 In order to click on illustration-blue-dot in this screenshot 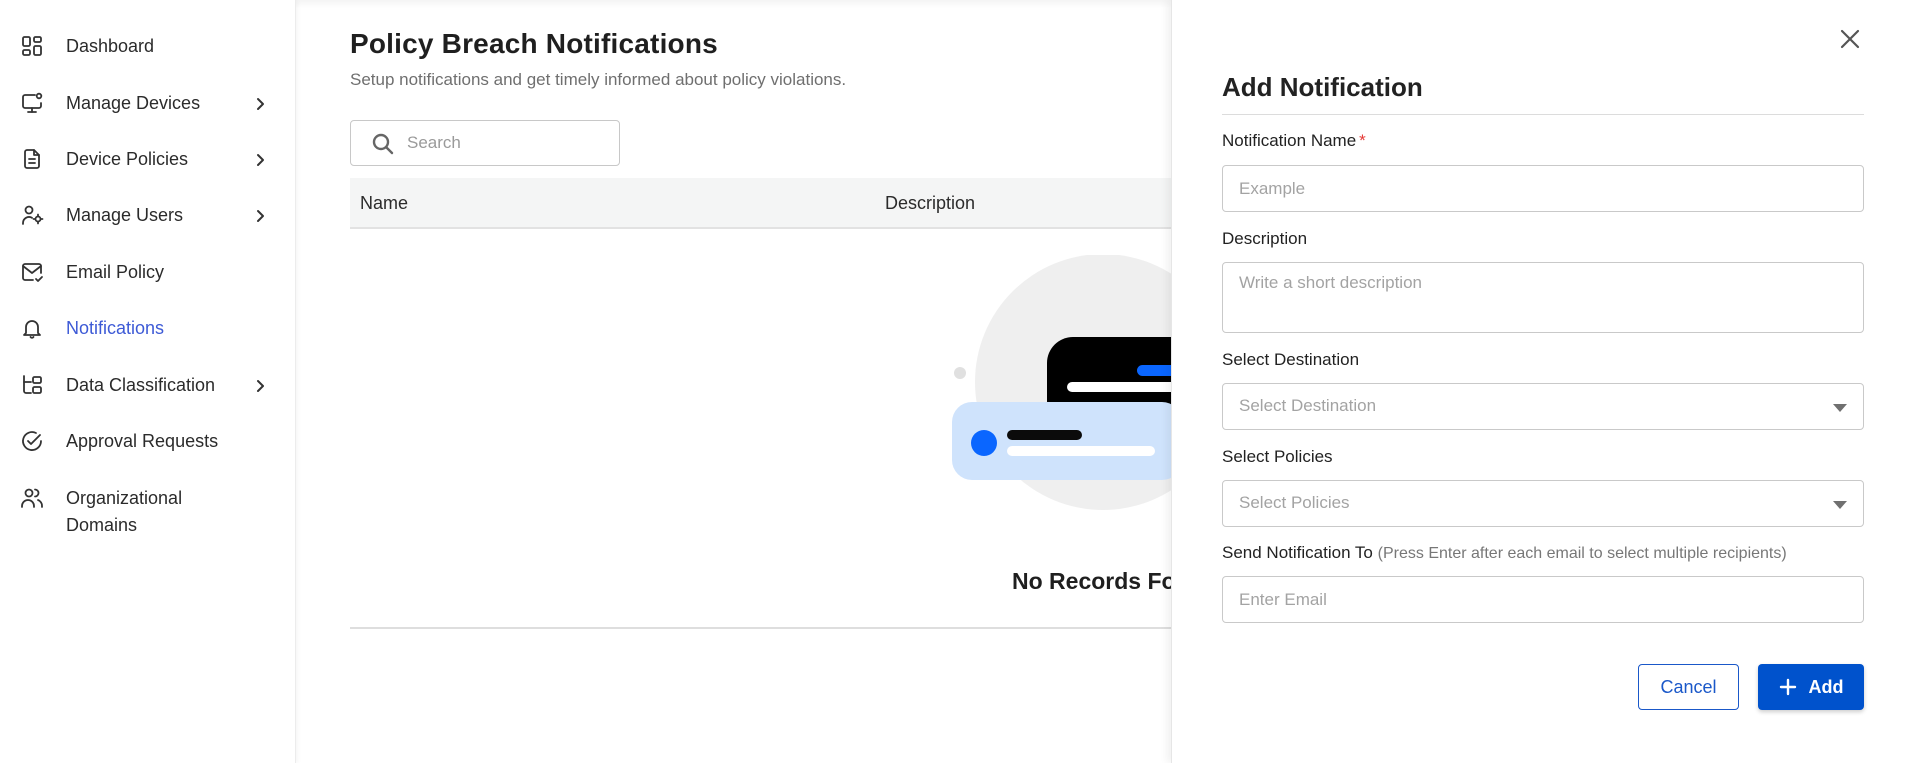, I will do `click(984, 443)`.